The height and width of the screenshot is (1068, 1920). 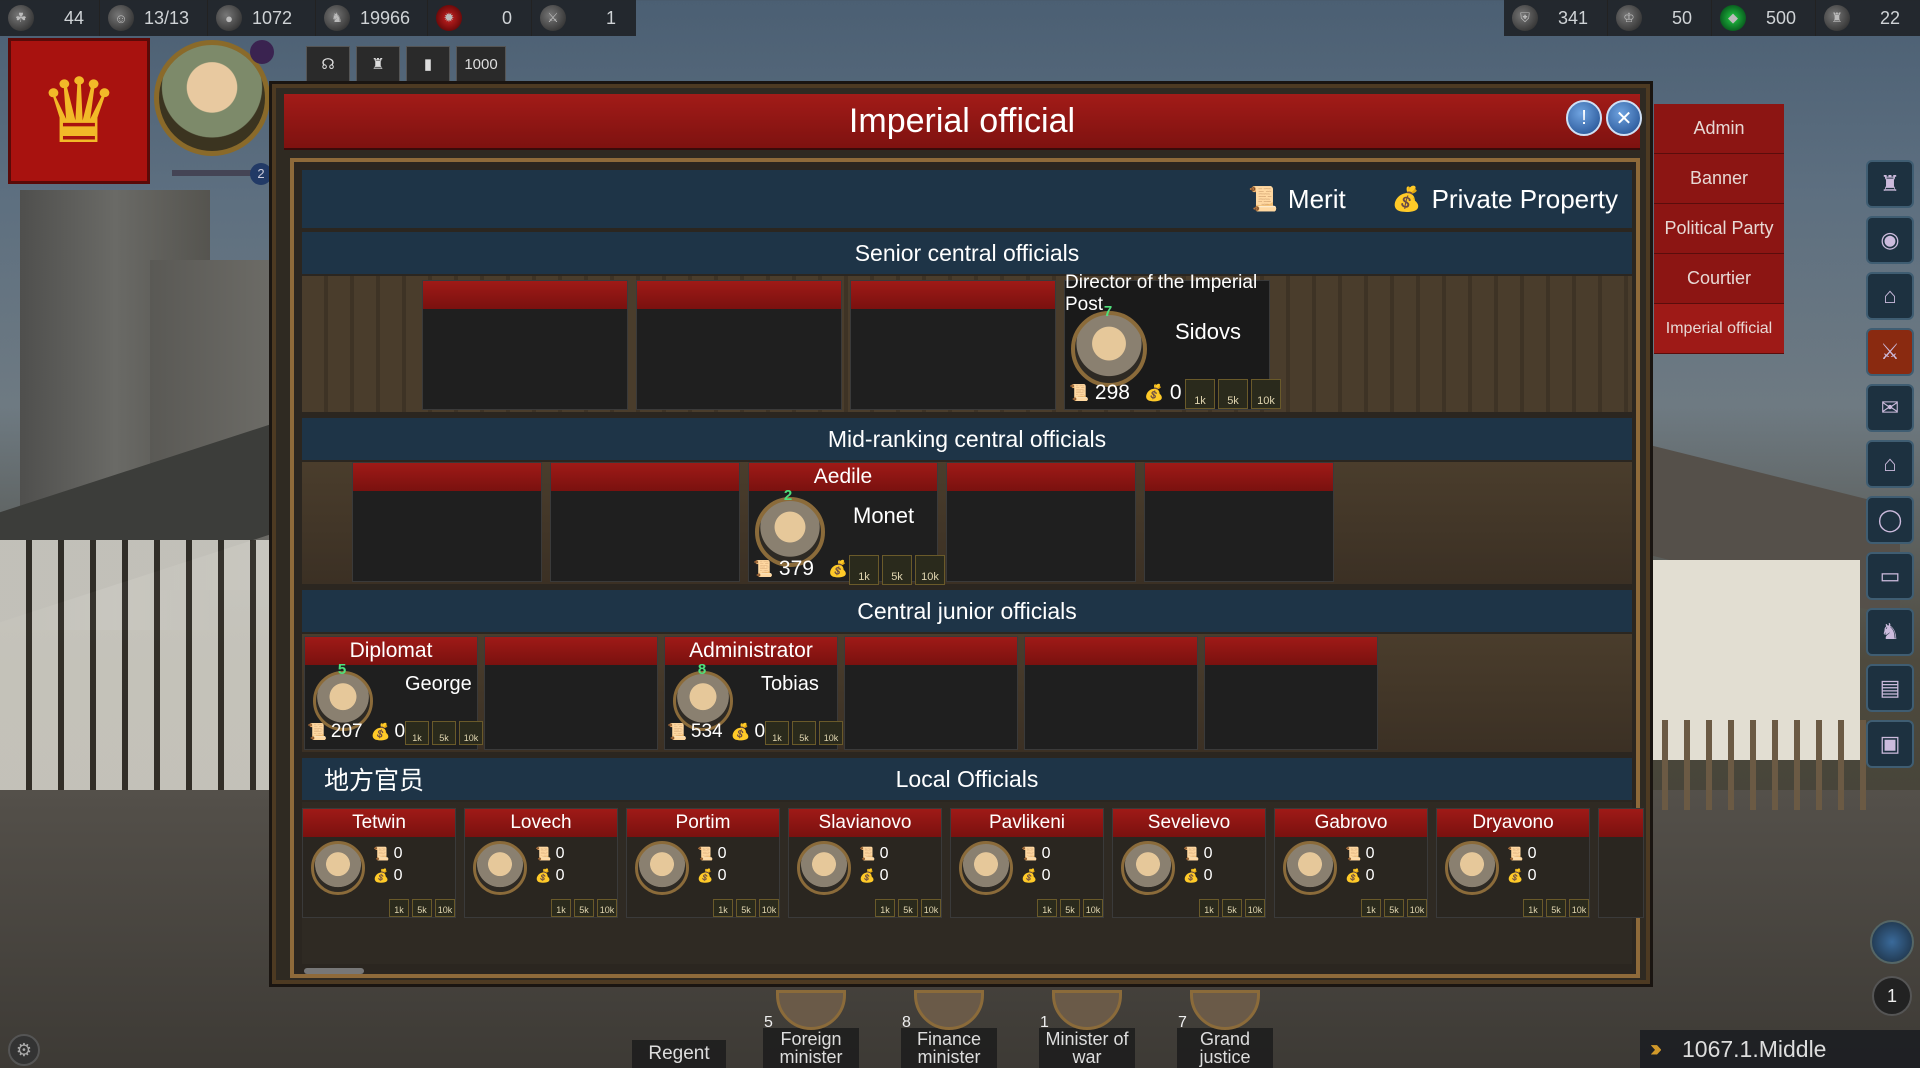 What do you see at coordinates (262, 18) in the screenshot?
I see `resource-gold: ● 1072` at bounding box center [262, 18].